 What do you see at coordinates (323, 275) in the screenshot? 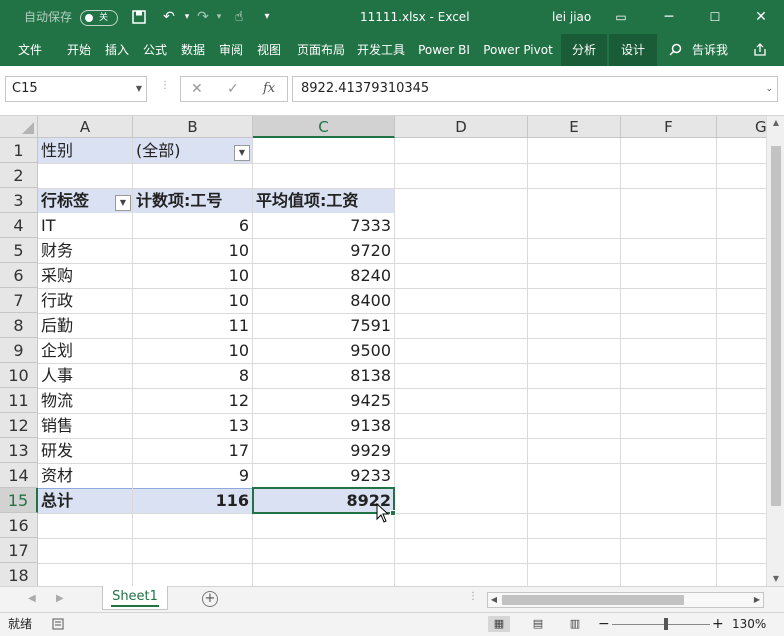
I see `pivot-avg-value: 8240` at bounding box center [323, 275].